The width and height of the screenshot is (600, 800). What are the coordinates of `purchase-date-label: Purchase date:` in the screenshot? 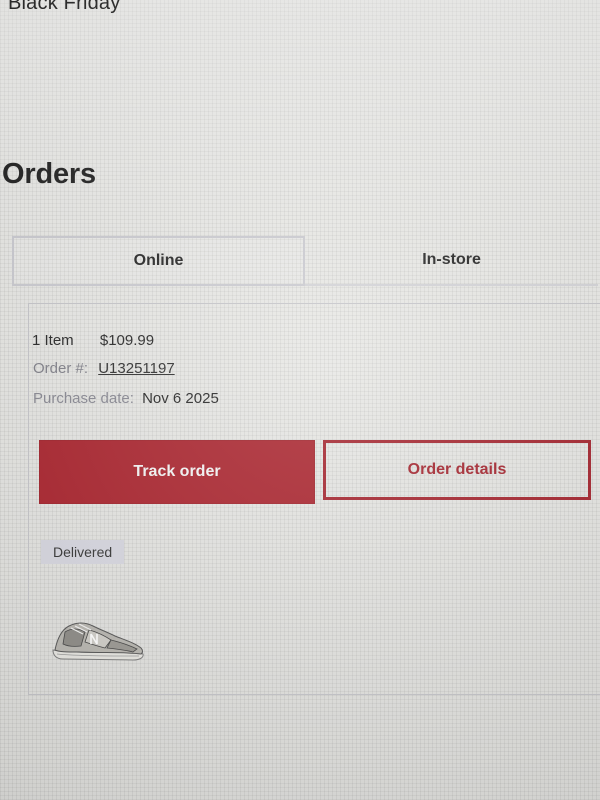 It's located at (83, 398).